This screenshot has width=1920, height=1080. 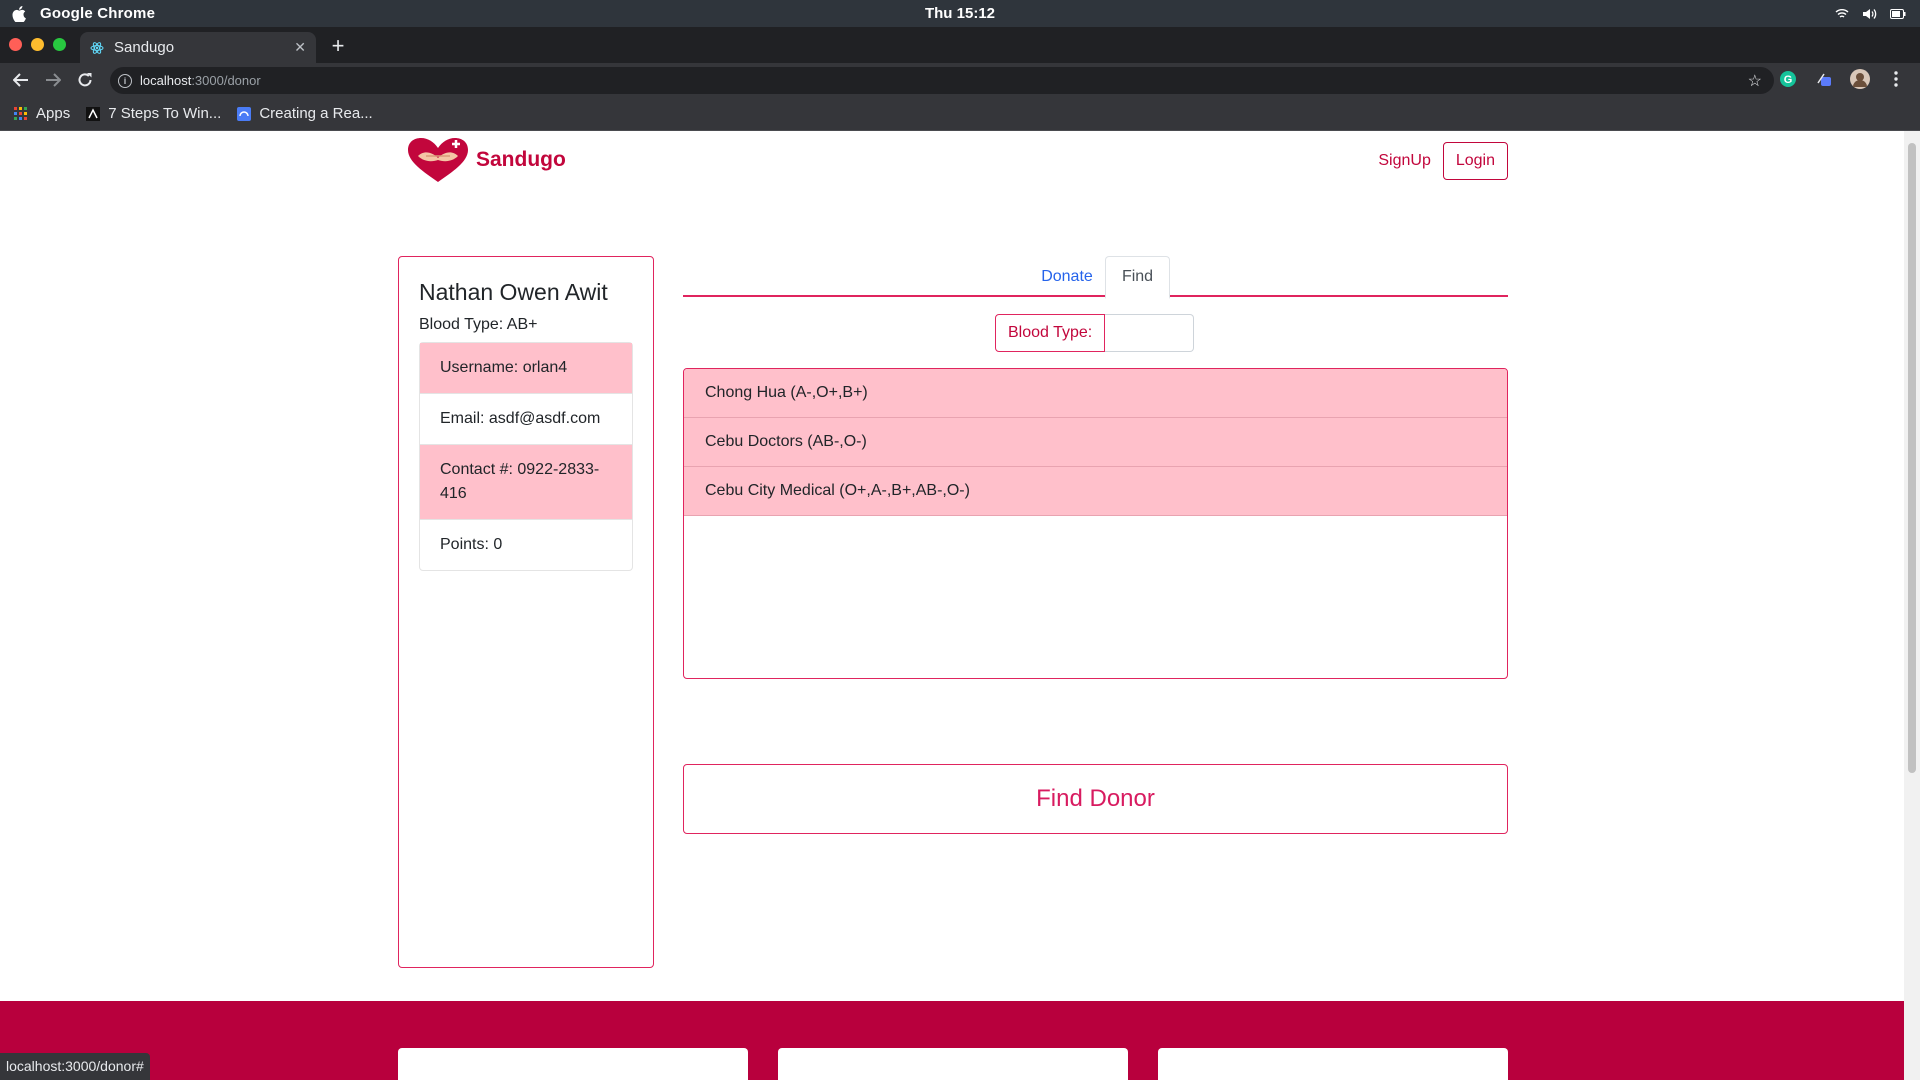 I want to click on donor-contact: Contact #: 0922-2833-416, so click(x=526, y=482).